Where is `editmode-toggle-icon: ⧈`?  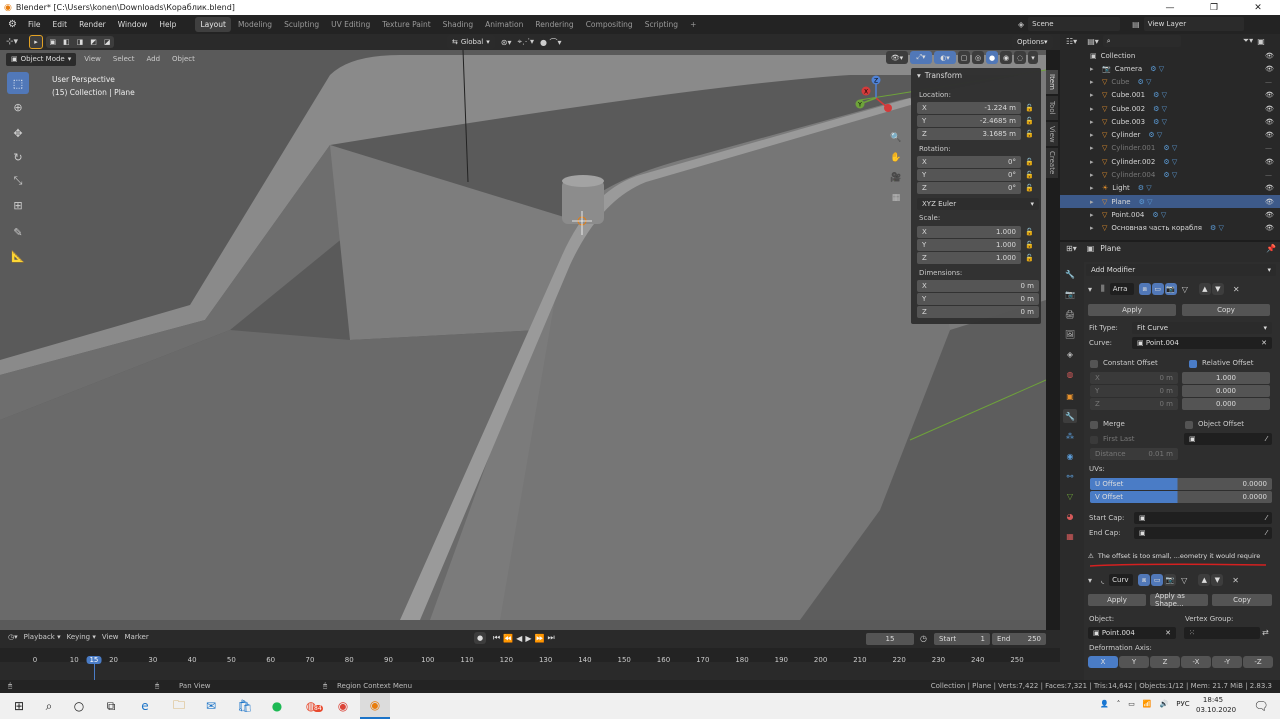 editmode-toggle-icon: ⧈ is located at coordinates (1144, 580).